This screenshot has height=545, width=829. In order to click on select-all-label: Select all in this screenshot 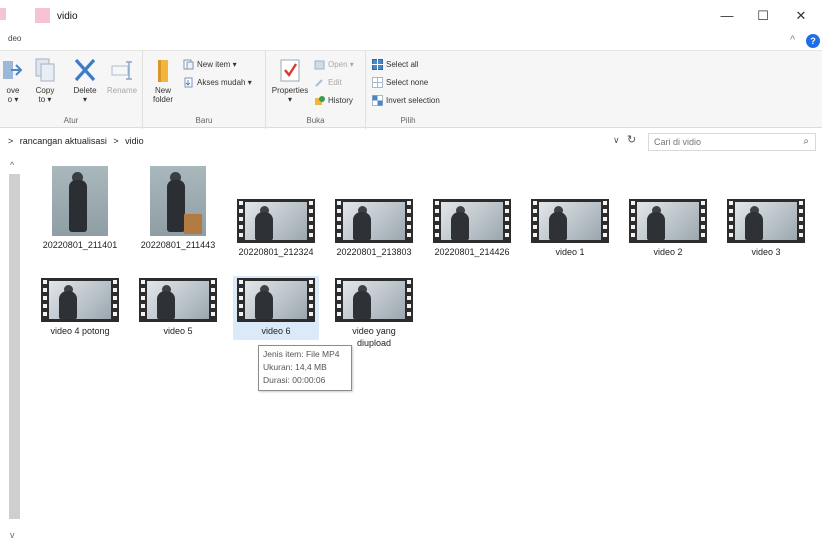, I will do `click(402, 64)`.